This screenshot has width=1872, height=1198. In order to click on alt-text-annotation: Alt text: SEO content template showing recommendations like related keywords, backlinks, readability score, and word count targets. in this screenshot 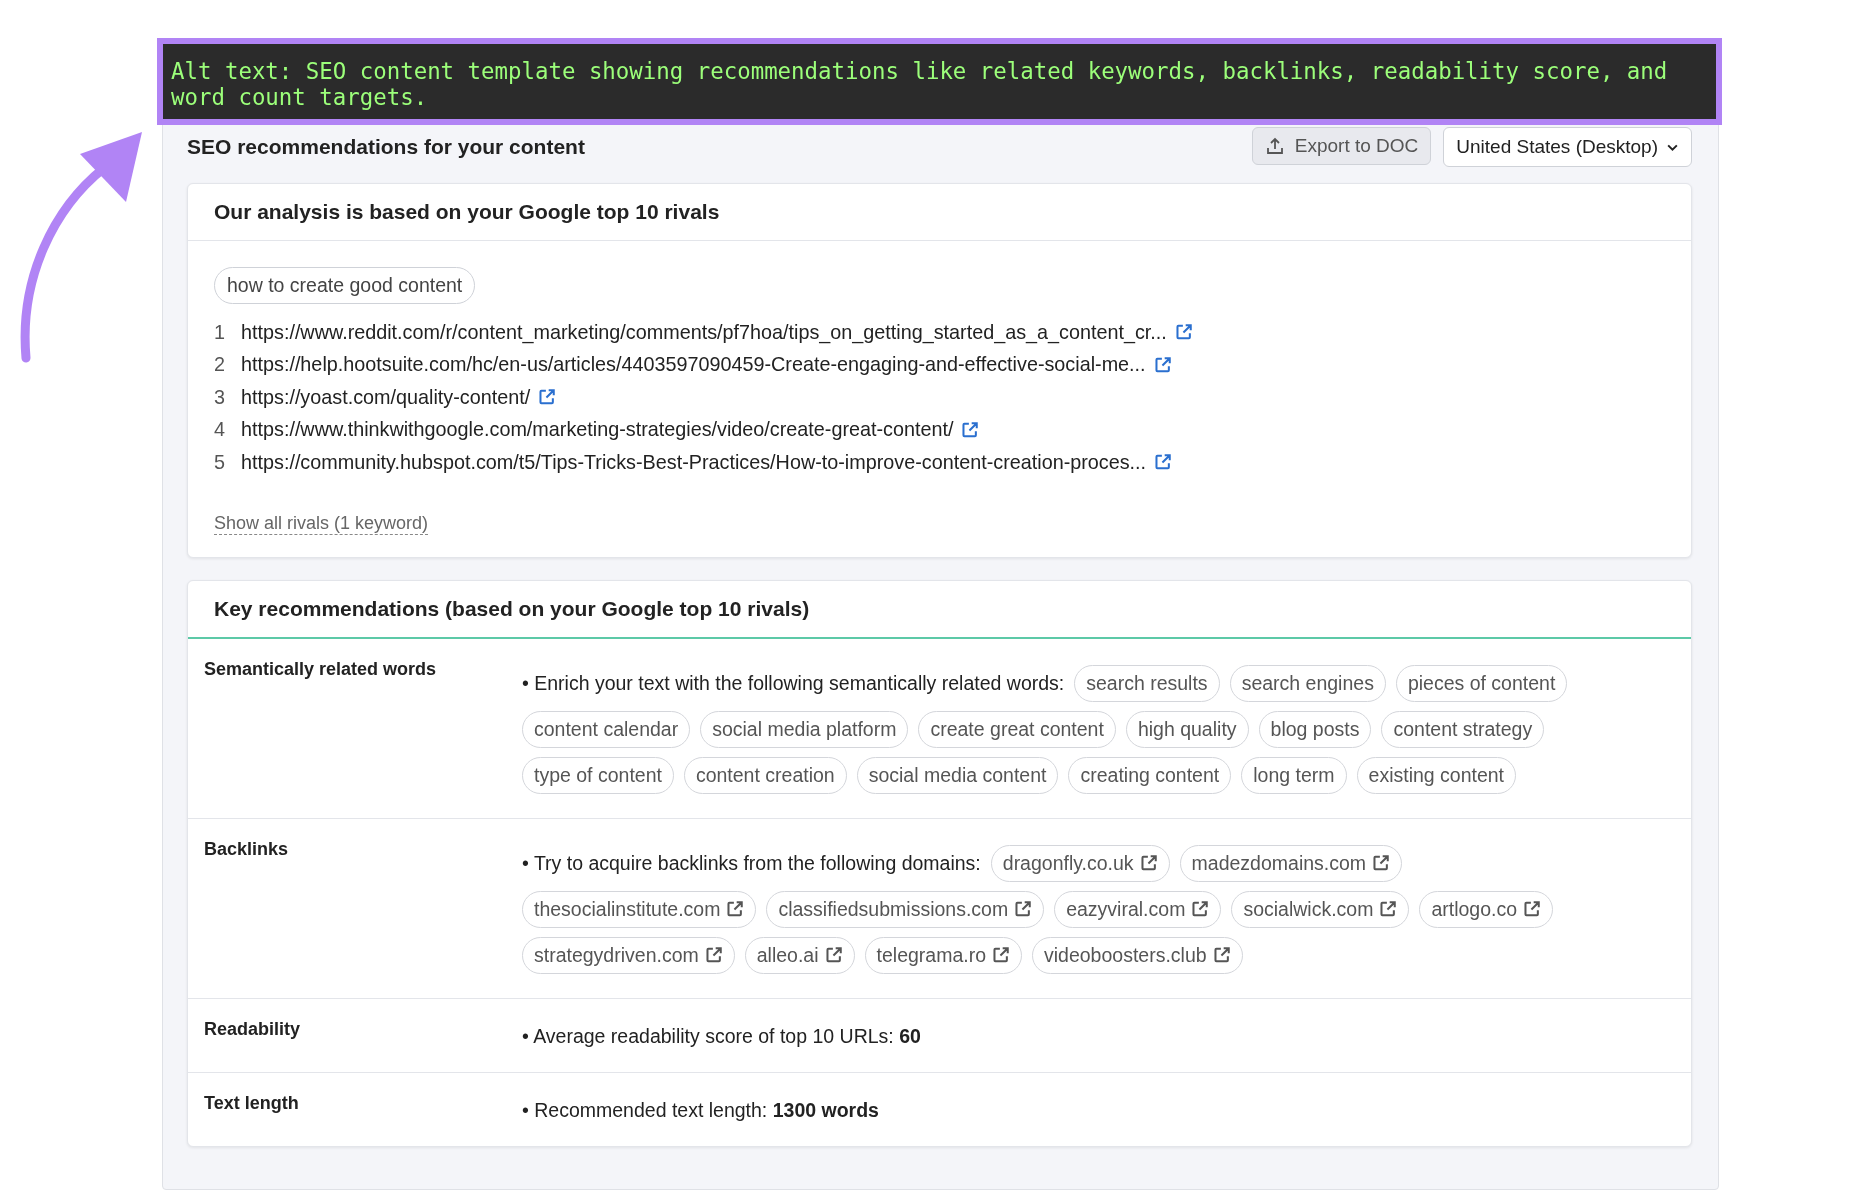, I will do `click(939, 81)`.